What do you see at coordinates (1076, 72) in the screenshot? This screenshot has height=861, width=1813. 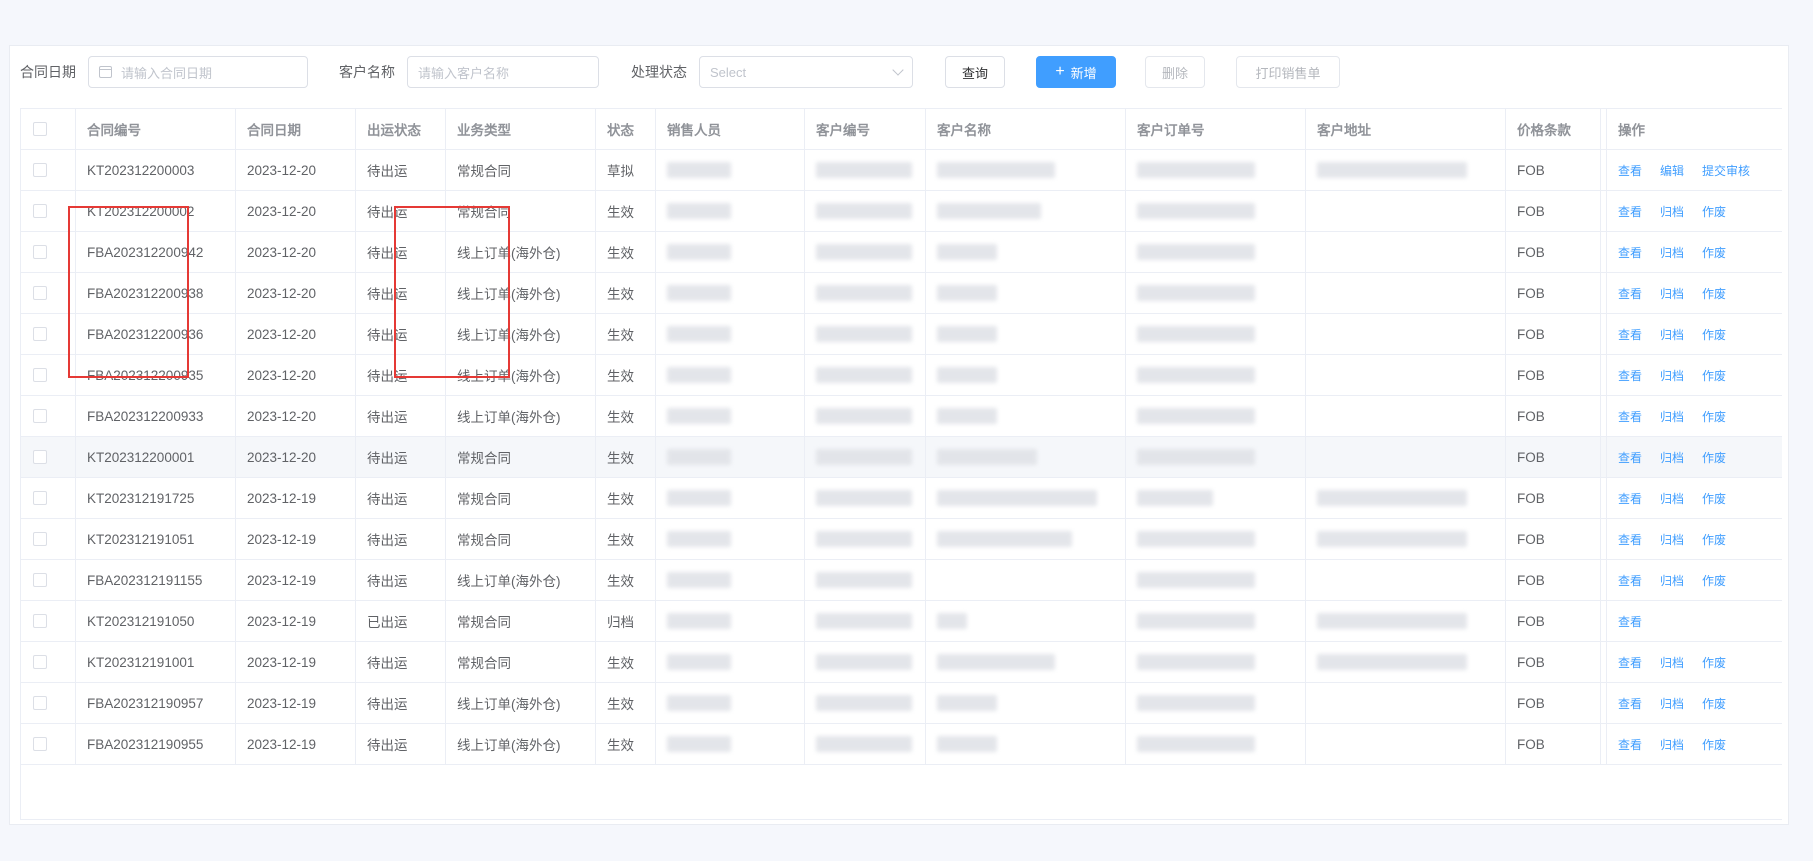 I see `add-button: + 新增` at bounding box center [1076, 72].